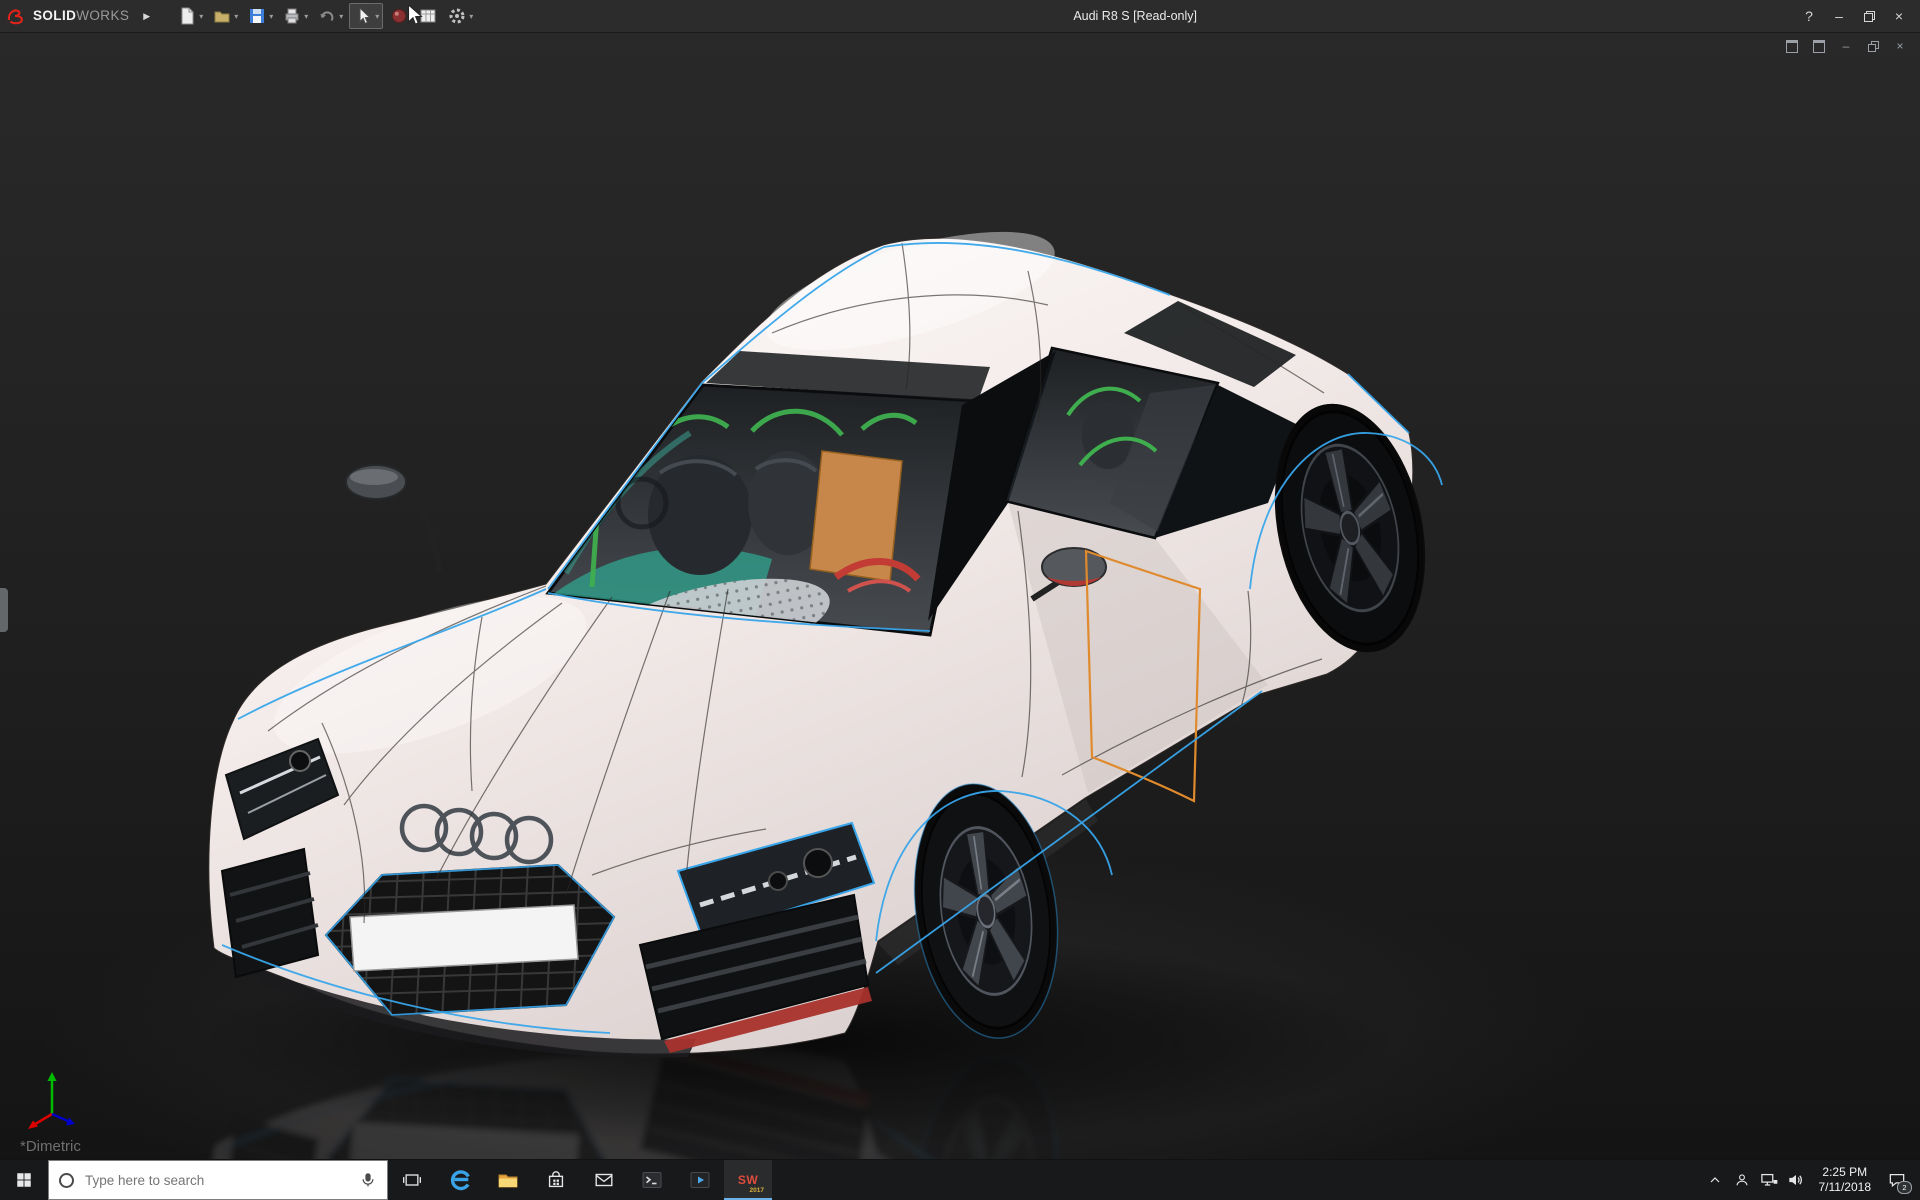  What do you see at coordinates (368, 1180) in the screenshot?
I see `microphone-icon` at bounding box center [368, 1180].